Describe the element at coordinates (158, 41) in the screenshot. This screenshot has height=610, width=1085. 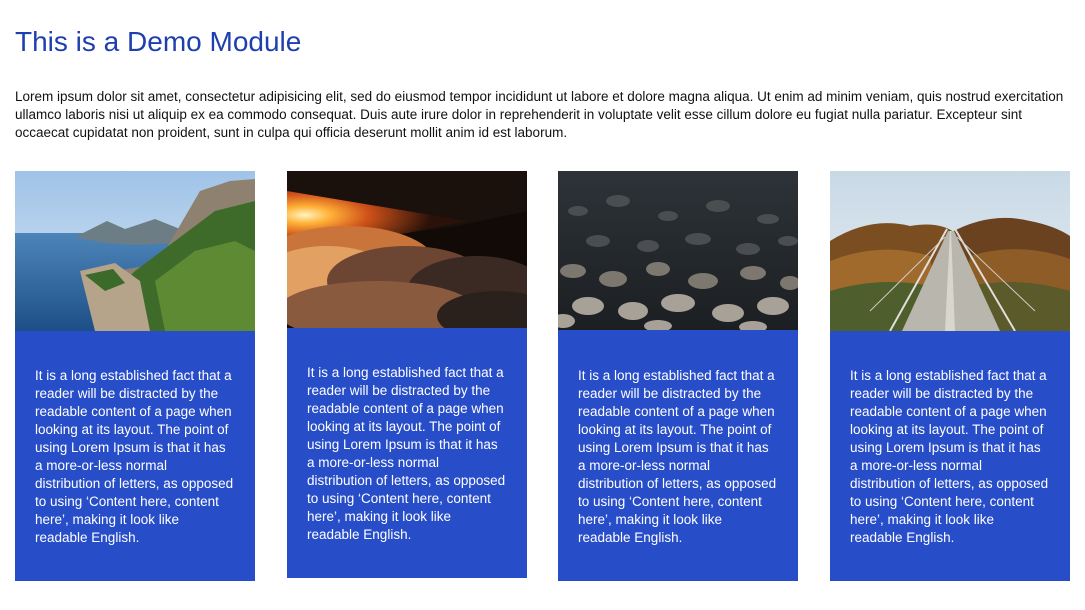
I see `module-title: This is a Demo Module` at that location.